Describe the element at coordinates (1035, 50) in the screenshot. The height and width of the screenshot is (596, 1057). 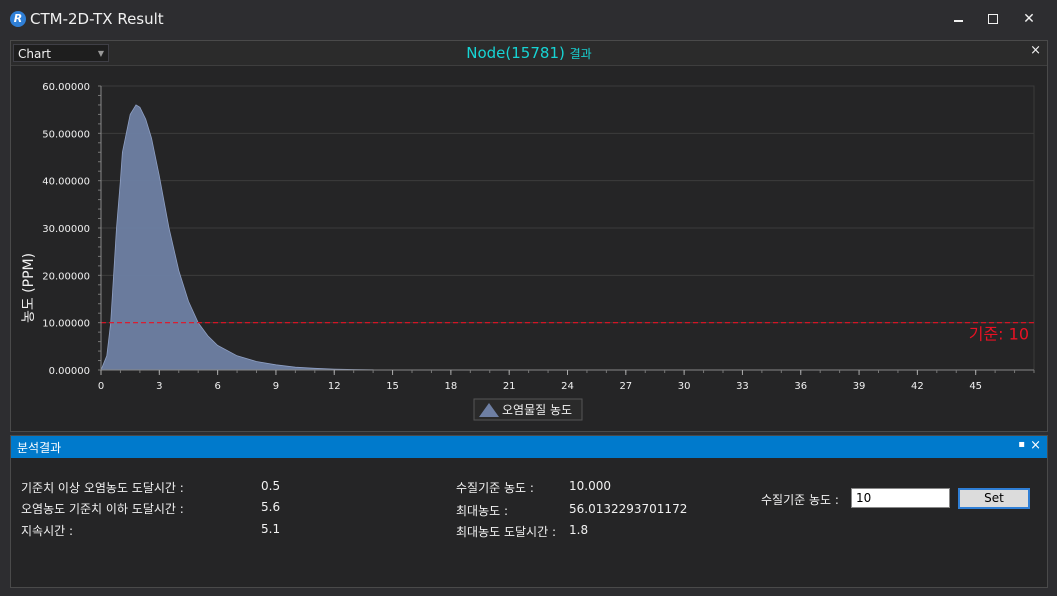
I see `chart-close-button: ×` at that location.